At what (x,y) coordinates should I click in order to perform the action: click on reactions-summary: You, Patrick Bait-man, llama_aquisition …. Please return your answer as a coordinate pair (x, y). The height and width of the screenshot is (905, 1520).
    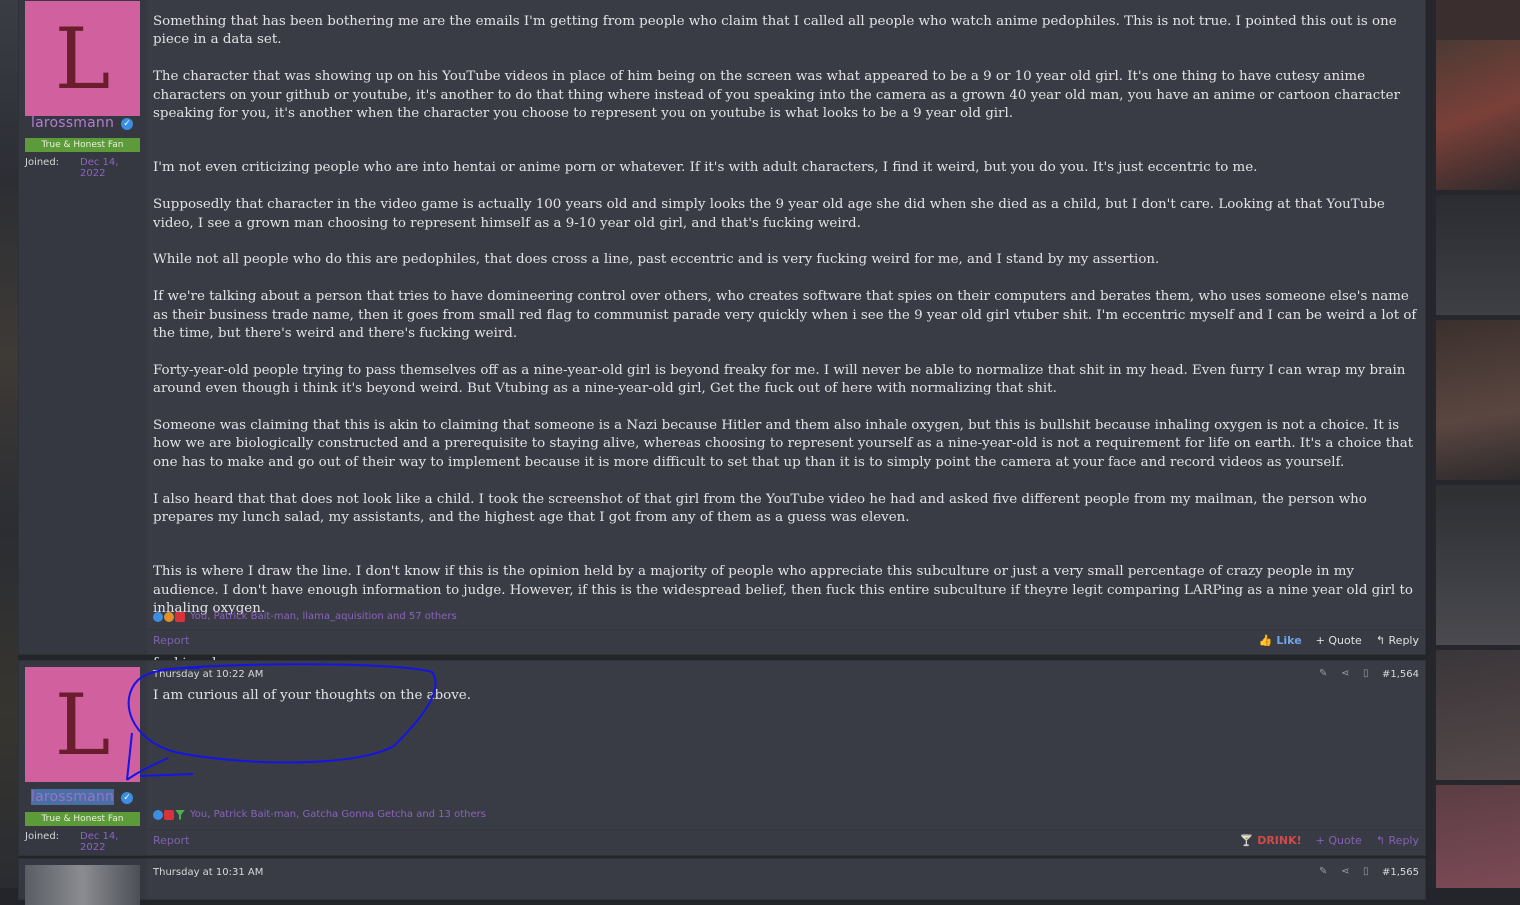
    Looking at the image, I should click on (305, 616).